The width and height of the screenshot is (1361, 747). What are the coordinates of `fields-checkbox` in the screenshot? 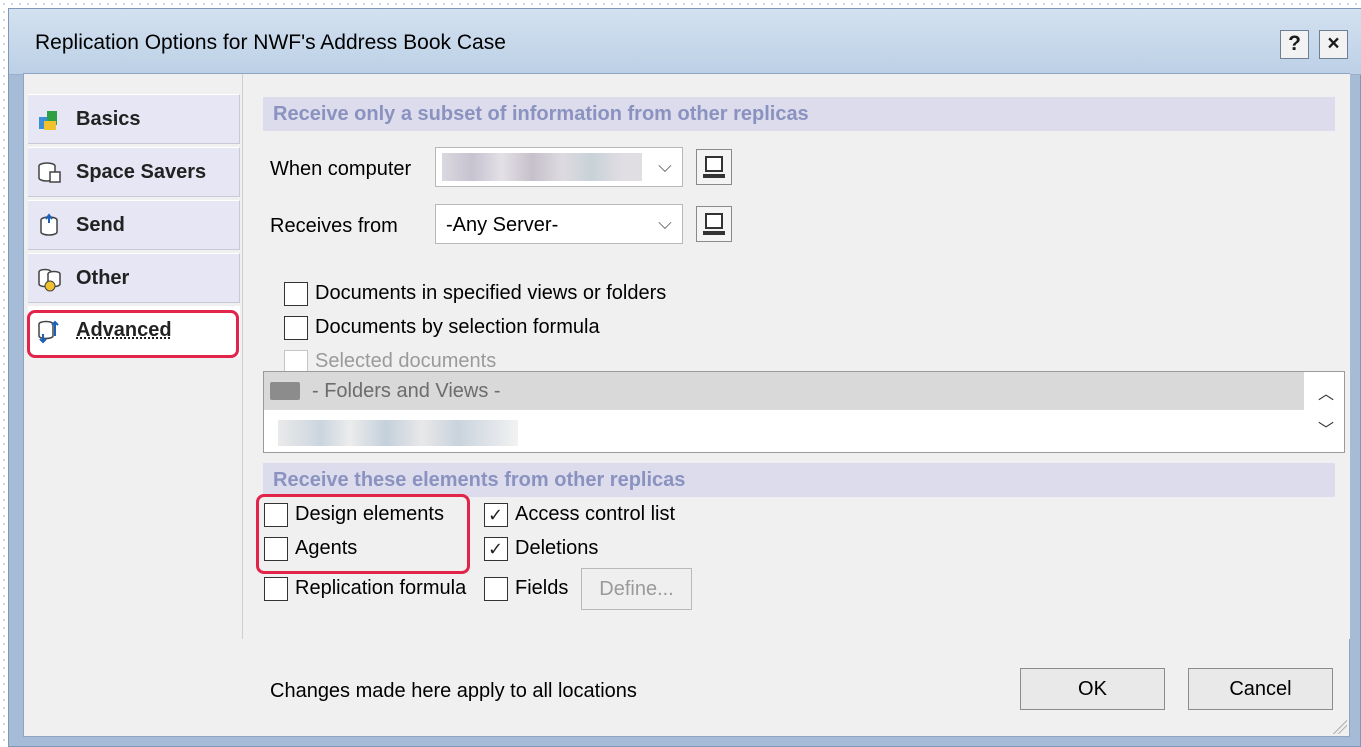 It's located at (496, 589).